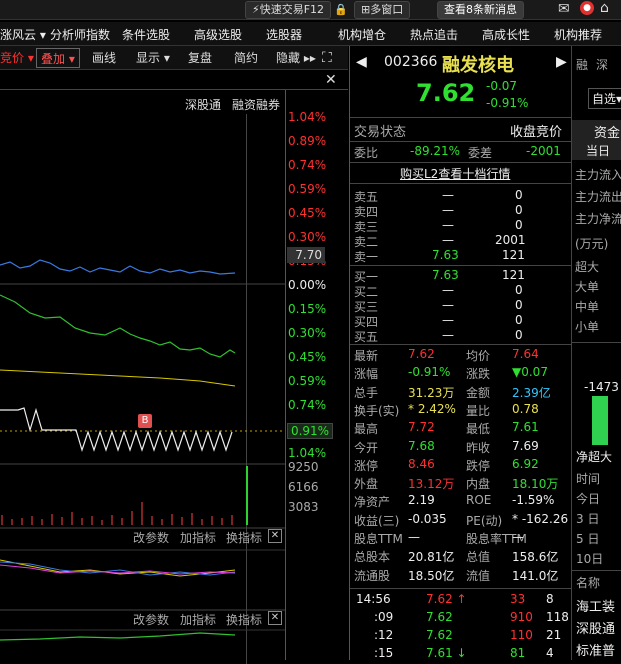  Describe the element at coordinates (104, 58) in the screenshot. I see `draw-line-button: 画线` at that location.